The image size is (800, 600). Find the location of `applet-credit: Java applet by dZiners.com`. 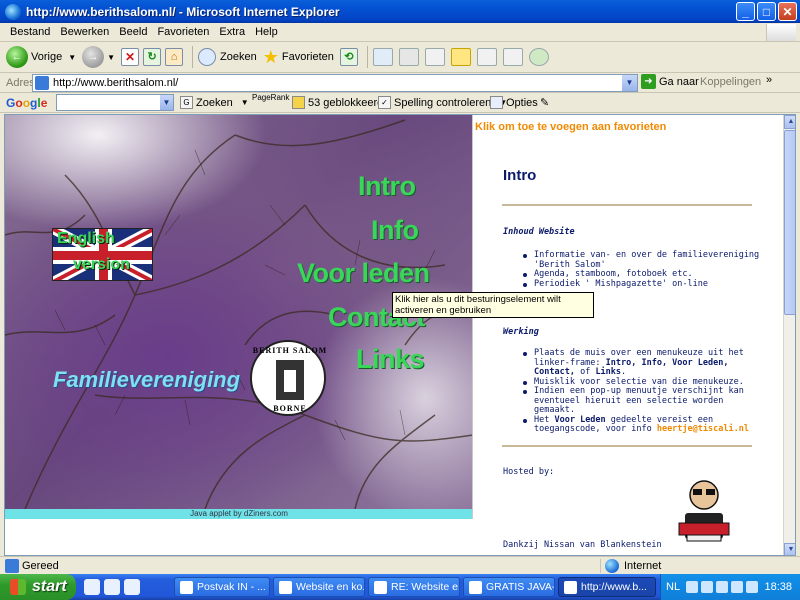

applet-credit: Java applet by dZiners.com is located at coordinates (238, 514).